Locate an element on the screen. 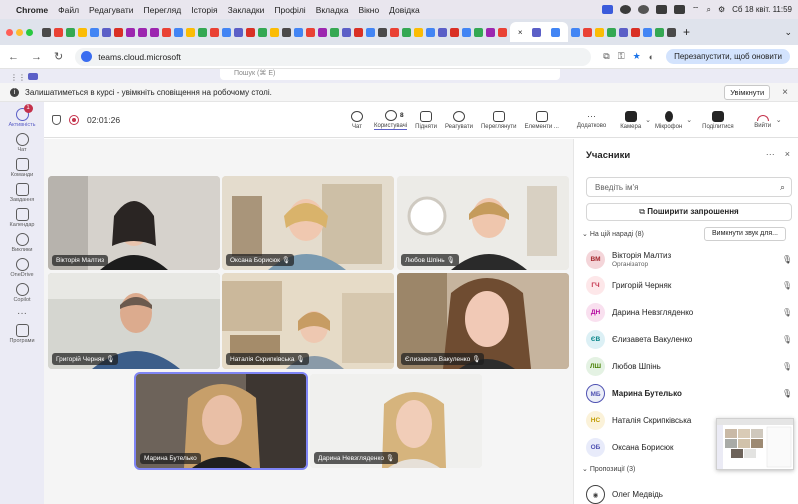 Image resolution: width=798 pixels, height=504 pixels. chat-button: Чат is located at coordinates (357, 120).